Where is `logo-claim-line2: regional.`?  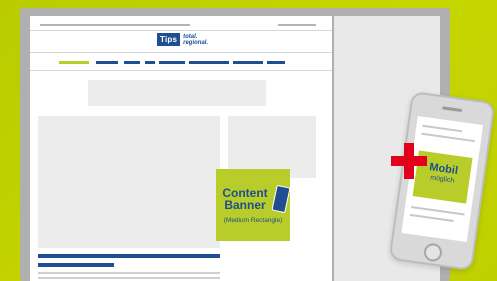 logo-claim-line2: regional. is located at coordinates (196, 42).